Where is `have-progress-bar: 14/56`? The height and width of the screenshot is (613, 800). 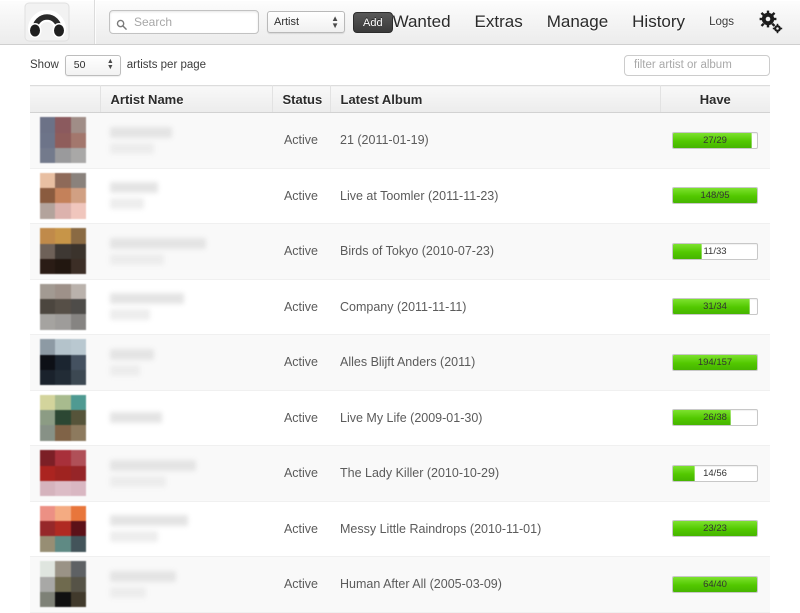 have-progress-bar: 14/56 is located at coordinates (715, 473).